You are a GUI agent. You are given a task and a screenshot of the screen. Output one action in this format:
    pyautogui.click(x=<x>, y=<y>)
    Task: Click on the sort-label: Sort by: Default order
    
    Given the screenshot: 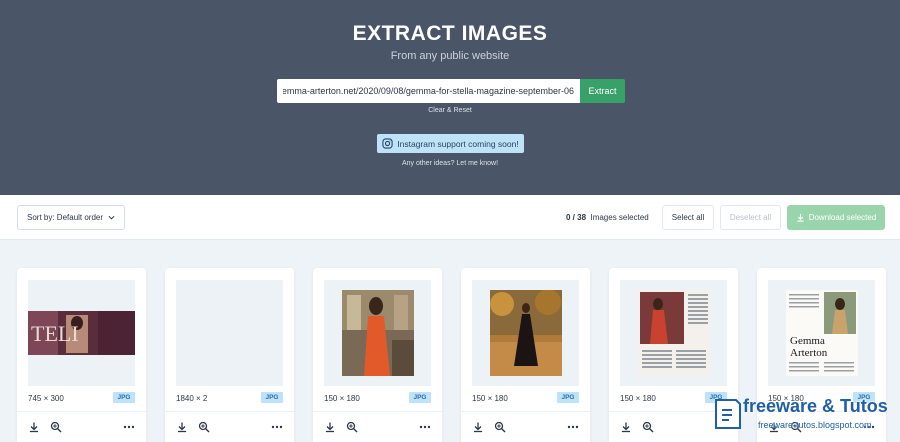 What is the action you would take?
    pyautogui.click(x=65, y=217)
    